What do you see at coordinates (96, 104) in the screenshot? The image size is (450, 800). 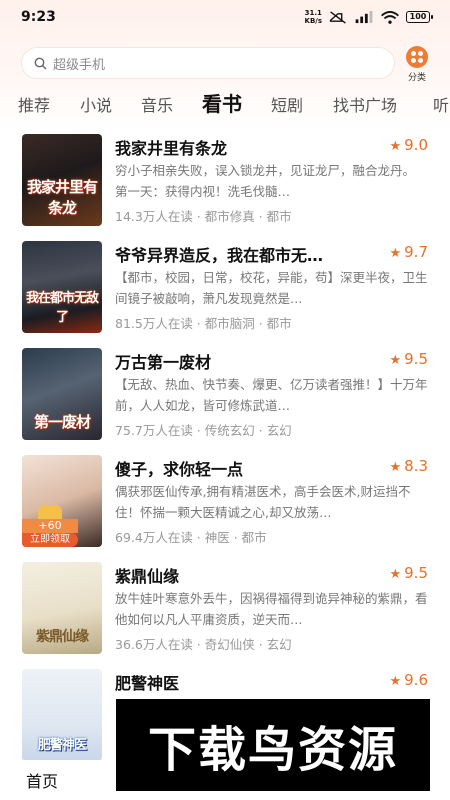 I see `tab-novel: 小说` at bounding box center [96, 104].